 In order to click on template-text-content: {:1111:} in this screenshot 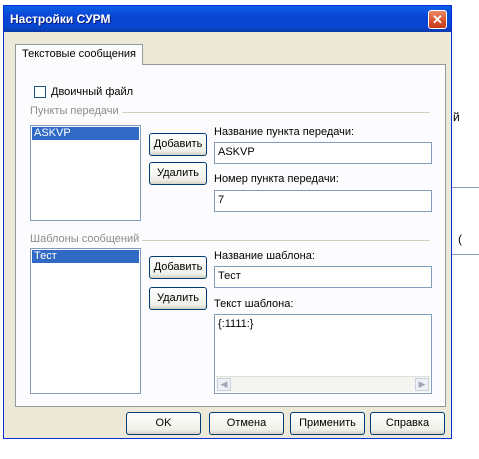, I will do `click(236, 324)`.